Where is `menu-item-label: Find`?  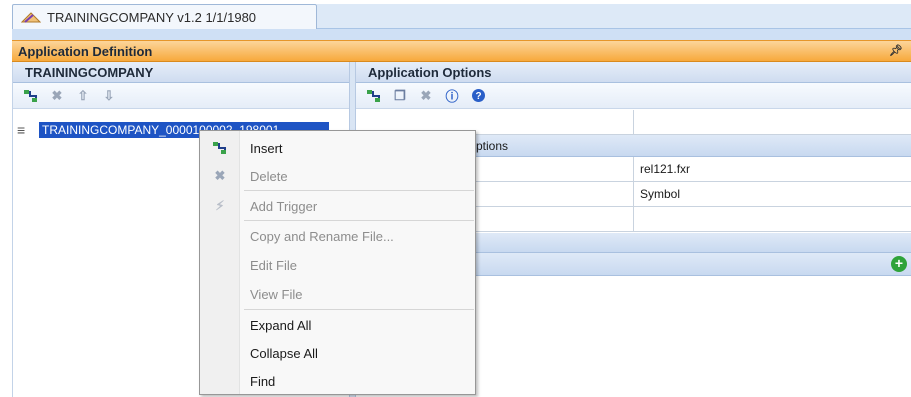
menu-item-label: Find is located at coordinates (263, 381).